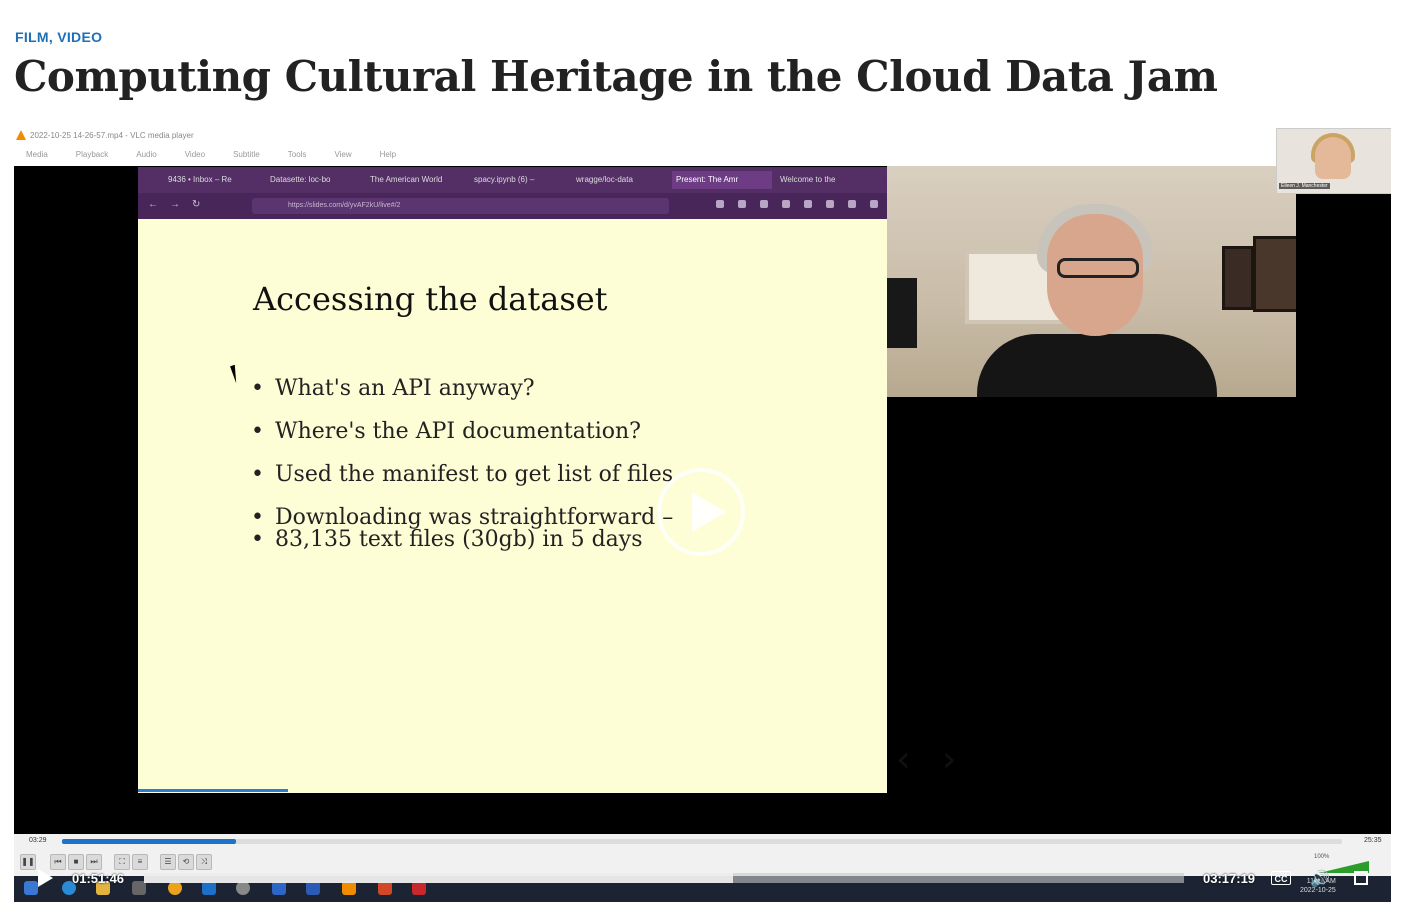  I want to click on browser-tab-active: Present: The Amr, so click(722, 180).